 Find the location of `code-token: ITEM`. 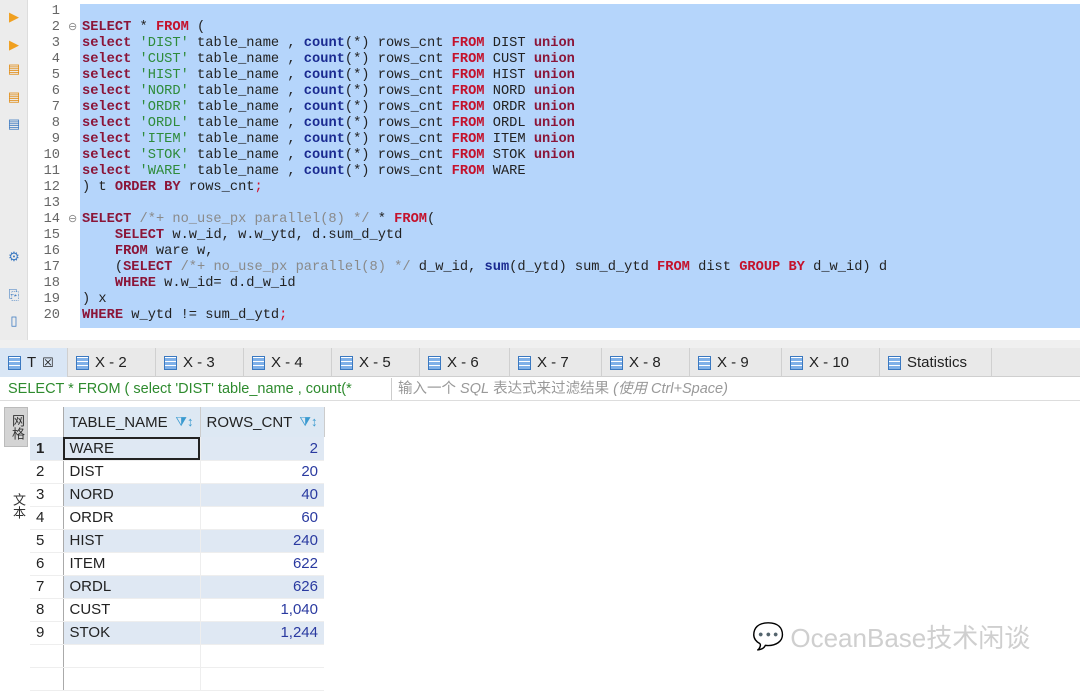

code-token: ITEM is located at coordinates (509, 139).